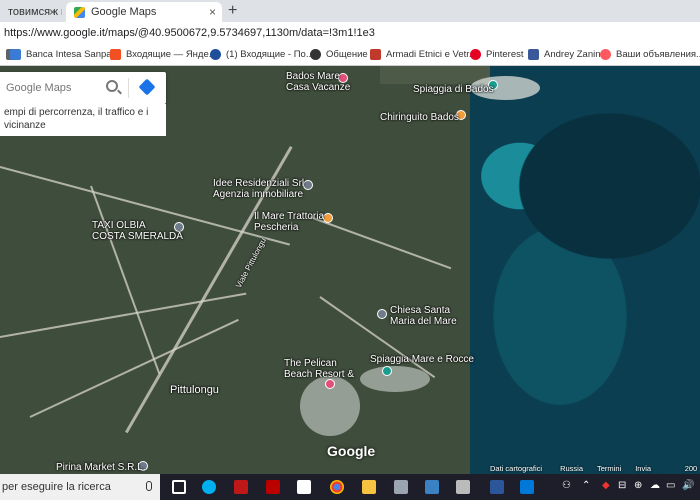 This screenshot has height=500, width=700. I want to click on bookmark-pinterest: Pinterest, so click(497, 54).